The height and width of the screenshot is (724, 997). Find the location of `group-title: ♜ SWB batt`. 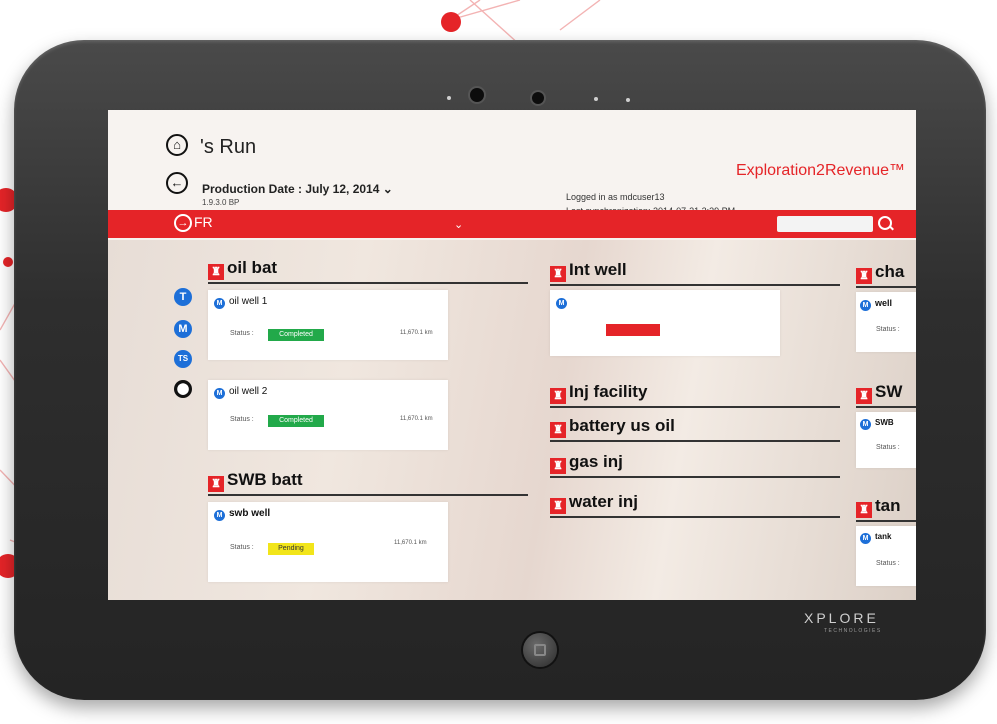

group-title: ♜ SWB batt is located at coordinates (255, 481).